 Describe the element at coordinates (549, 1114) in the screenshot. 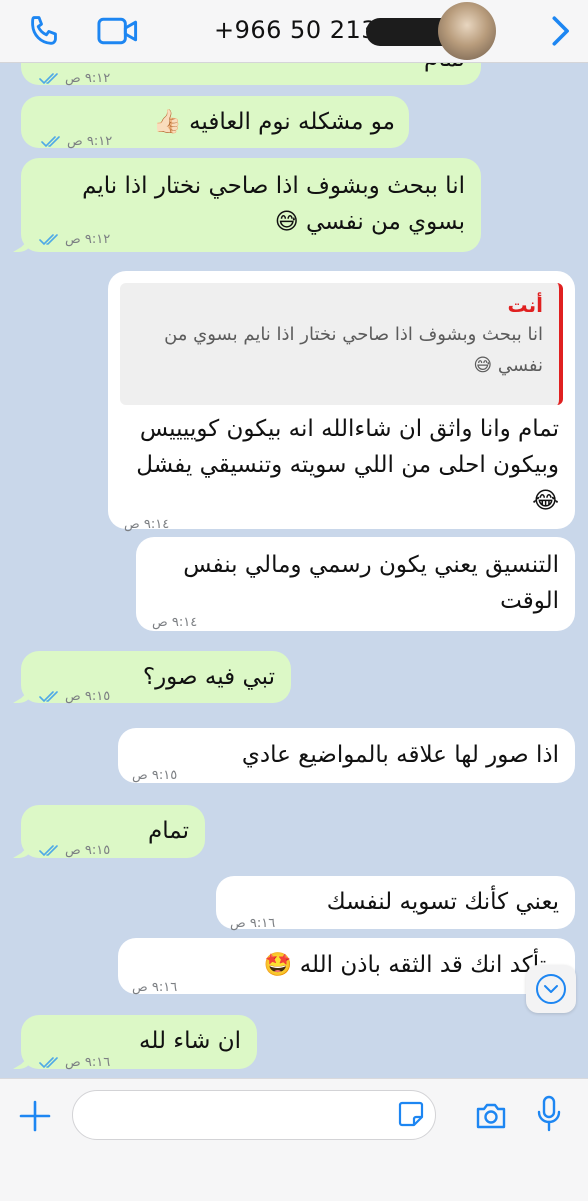

I see `microphone-icon` at that location.